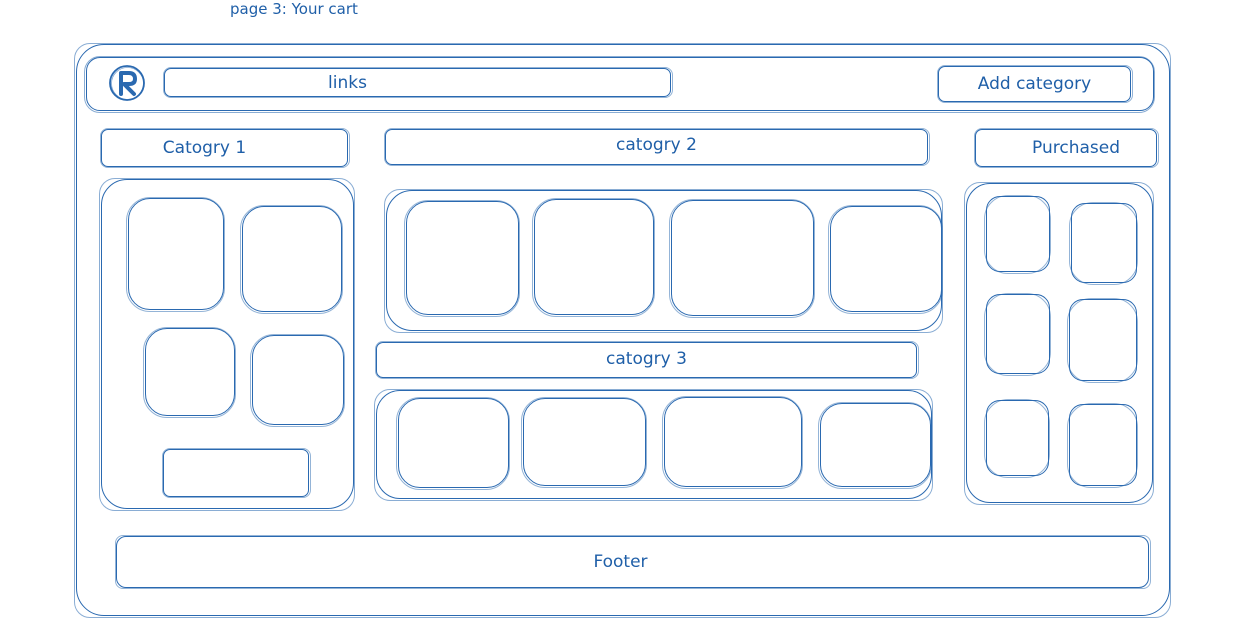  Describe the element at coordinates (236, 473) in the screenshot. I see `category-1-action` at that location.